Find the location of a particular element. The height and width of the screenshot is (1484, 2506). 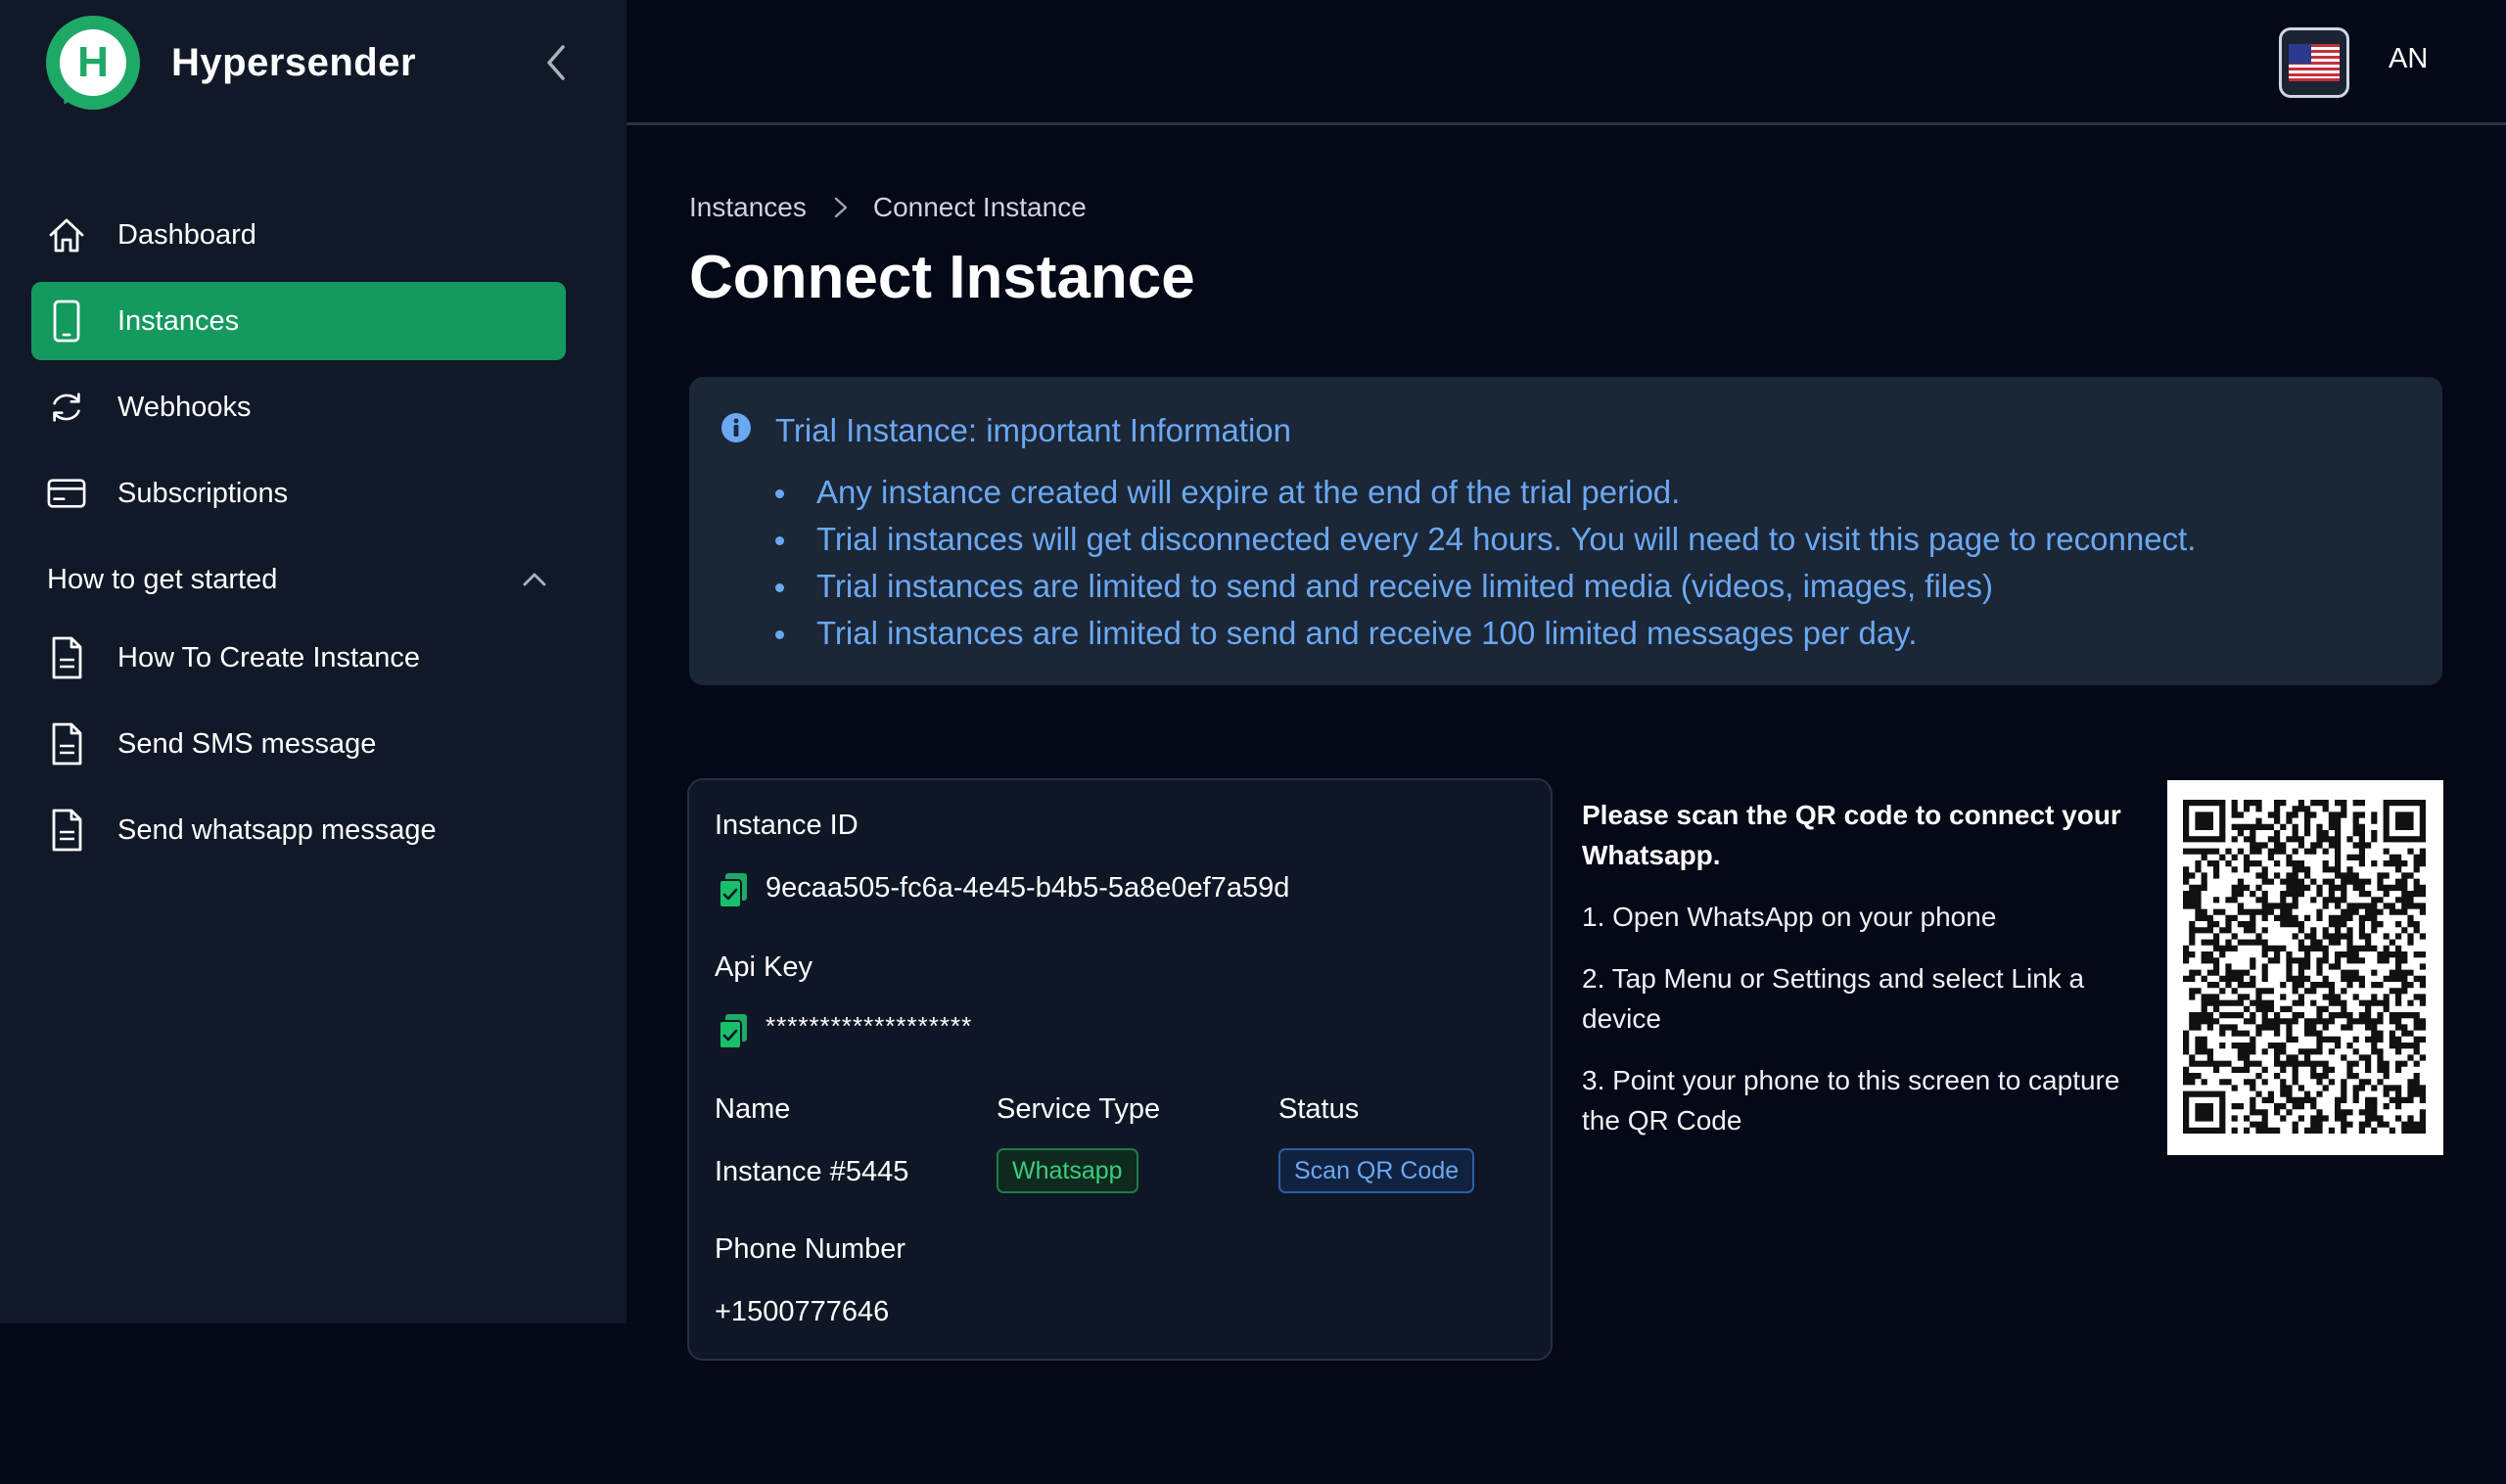

user-menu: AN is located at coordinates (2408, 59).